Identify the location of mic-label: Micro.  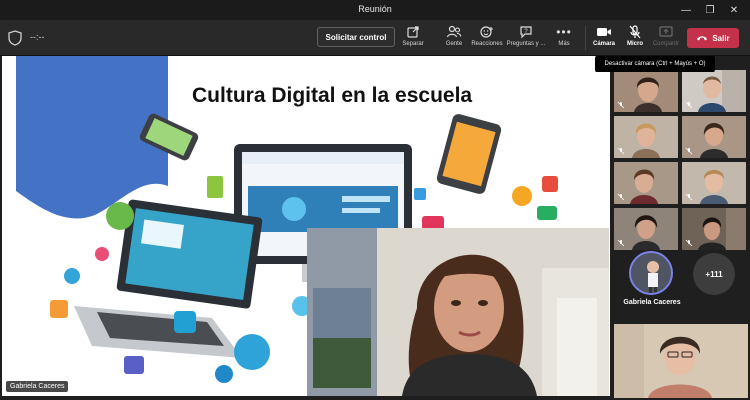
(634, 44).